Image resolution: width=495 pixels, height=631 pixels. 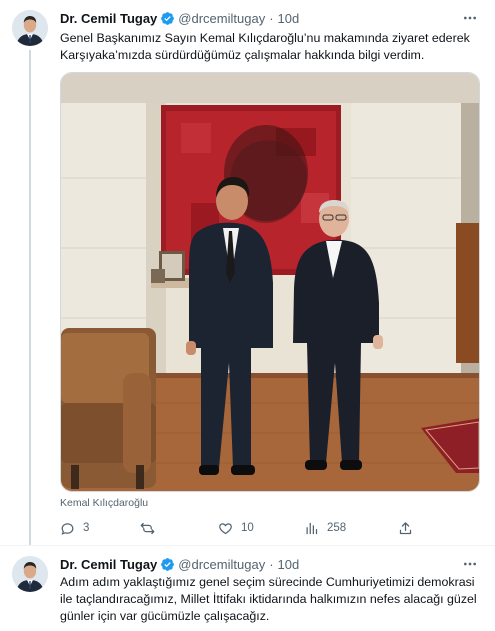 I want to click on photo-tag: Kemal Kılıçdaroğlu, so click(x=104, y=503).